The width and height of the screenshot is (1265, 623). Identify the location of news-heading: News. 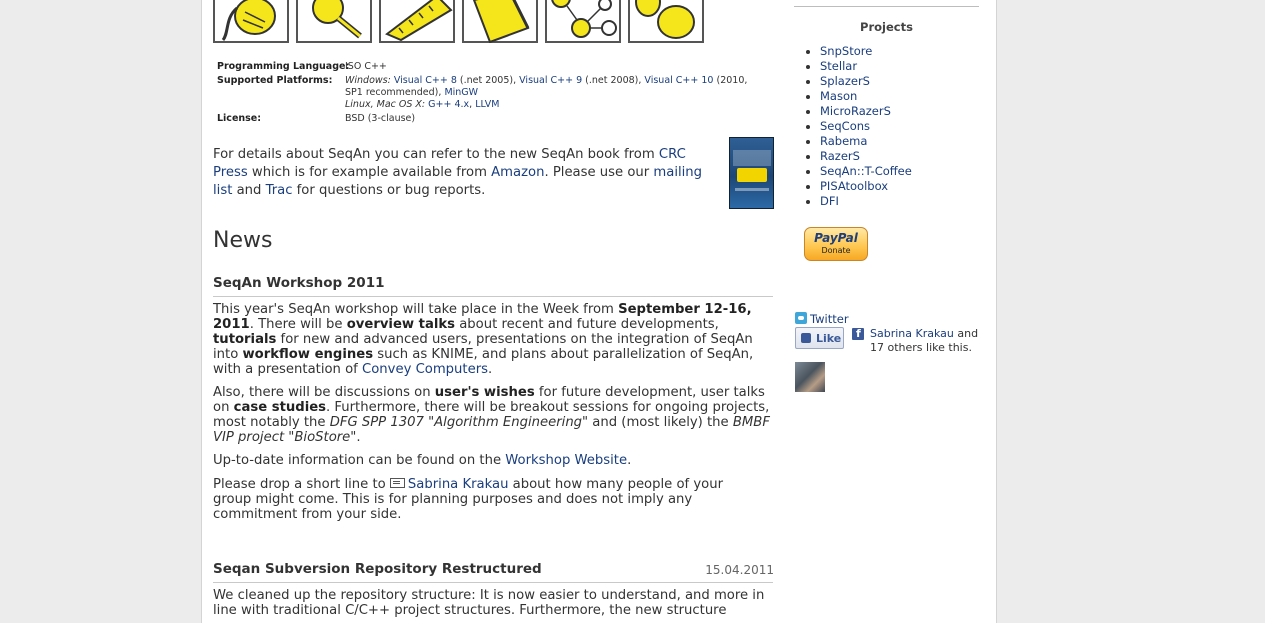
(243, 240).